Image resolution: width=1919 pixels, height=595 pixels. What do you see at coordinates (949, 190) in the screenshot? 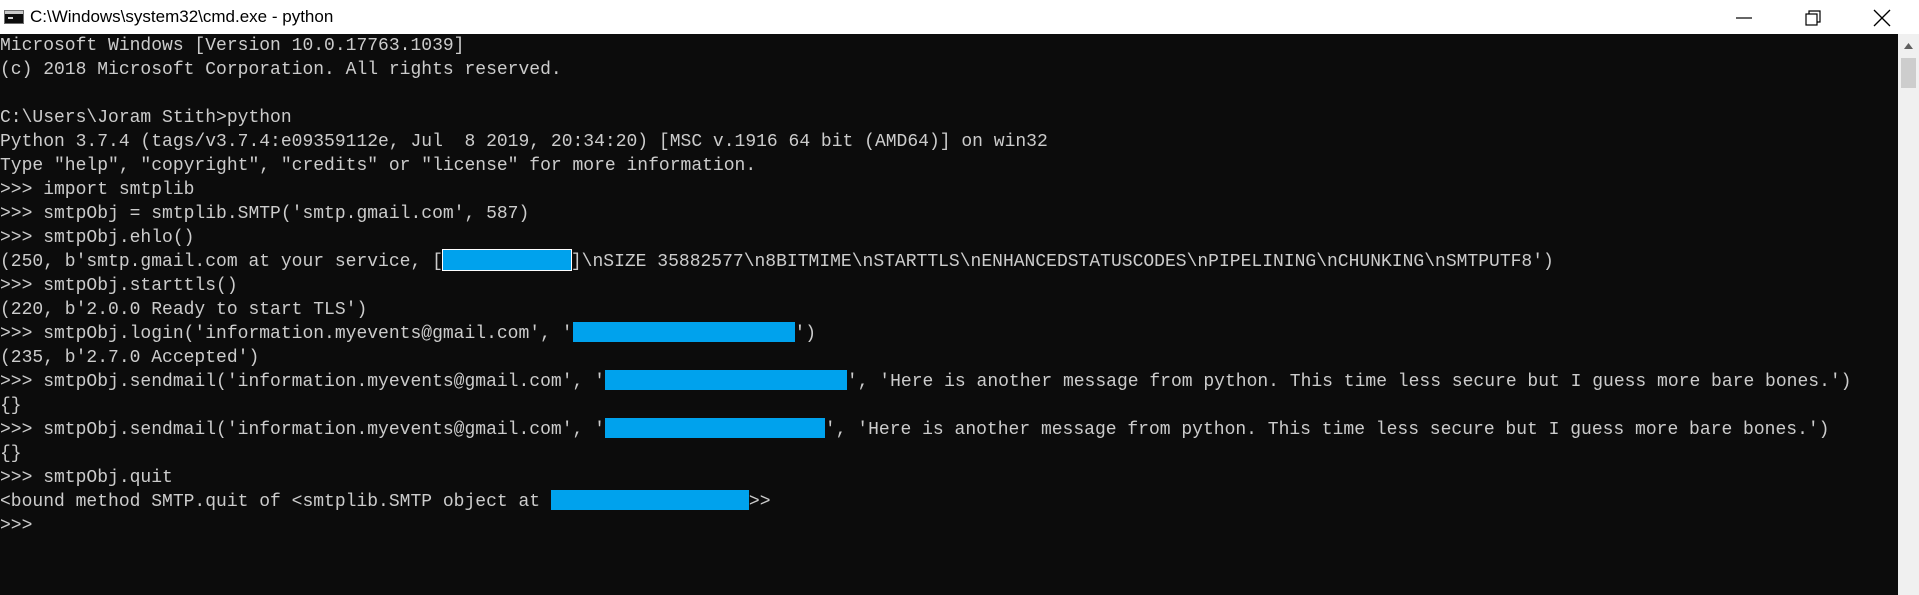
I see `console-line: >>> import smtplib` at bounding box center [949, 190].